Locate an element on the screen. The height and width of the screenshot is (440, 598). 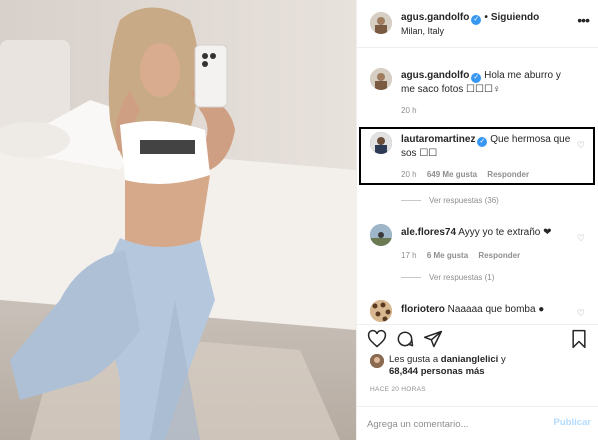
comment-likes: 6 Me gusta is located at coordinates (447, 255).